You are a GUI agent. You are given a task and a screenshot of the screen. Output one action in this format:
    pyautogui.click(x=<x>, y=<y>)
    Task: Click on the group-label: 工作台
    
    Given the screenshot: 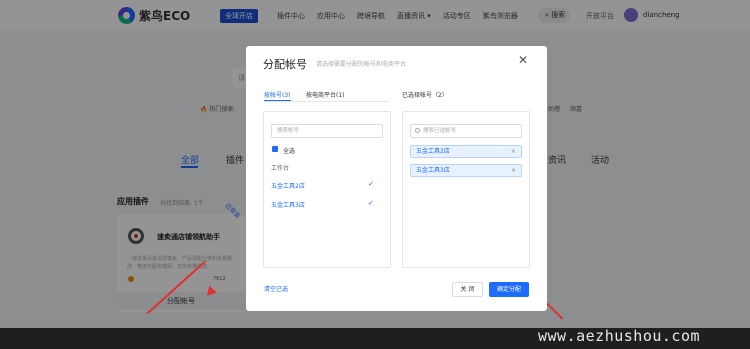 What is the action you would take?
    pyautogui.click(x=280, y=168)
    